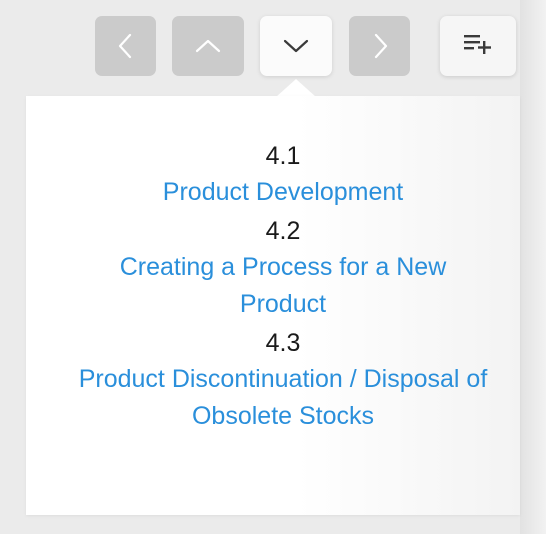  What do you see at coordinates (296, 88) in the screenshot?
I see `popover-arrow` at bounding box center [296, 88].